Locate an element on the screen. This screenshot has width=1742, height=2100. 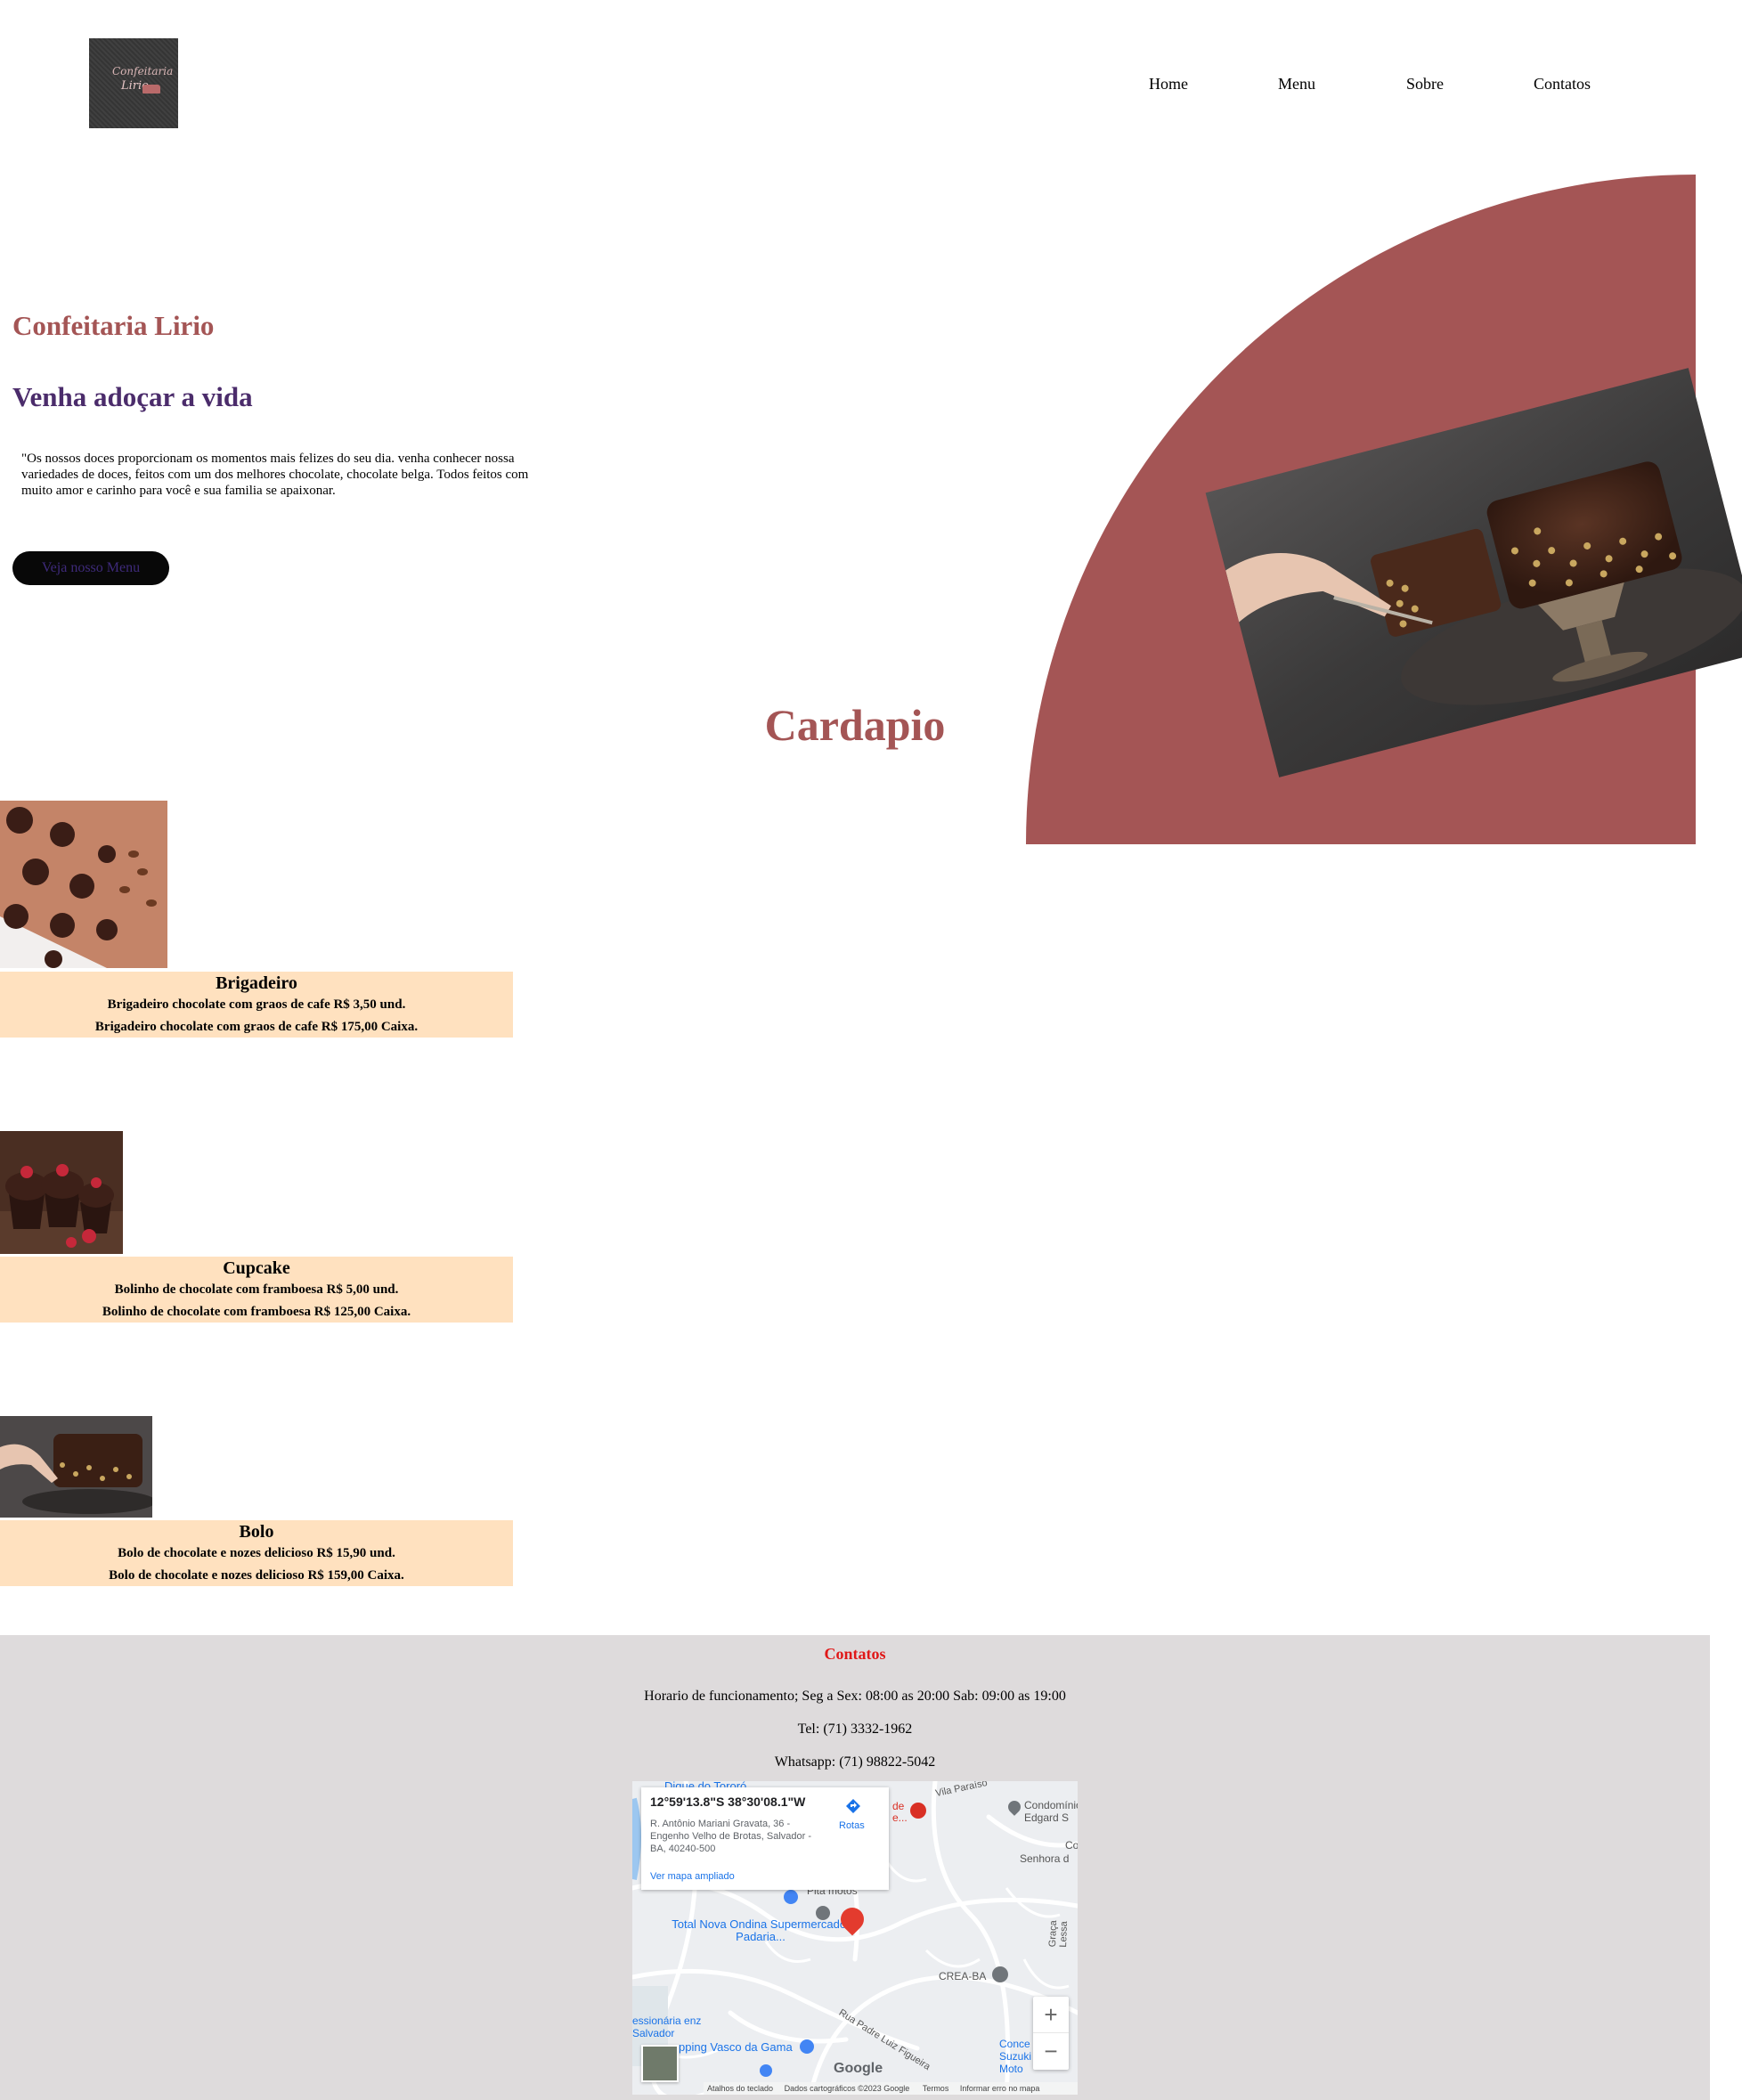
zoom-controls: + − is located at coordinates (1051, 2033).